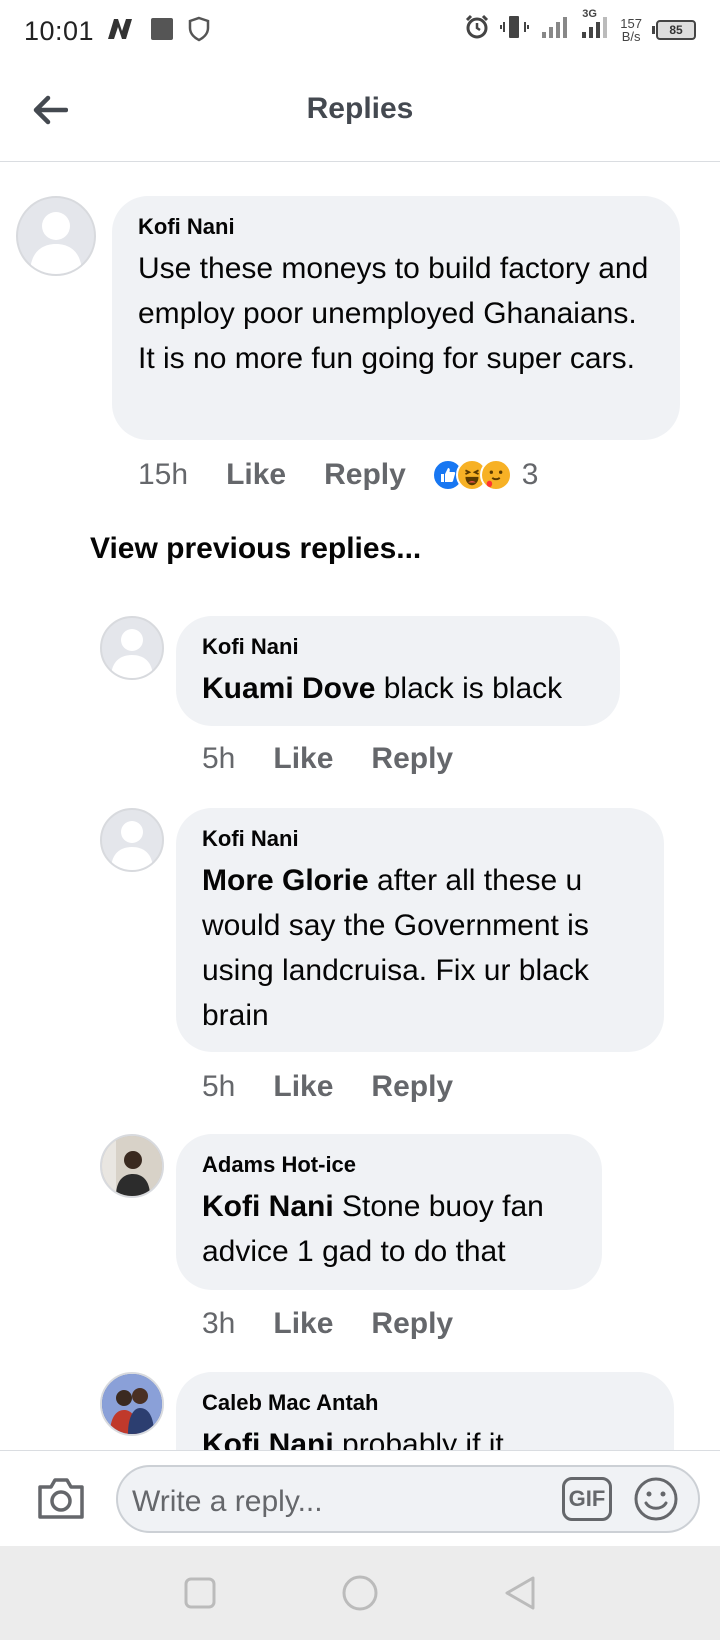 This screenshot has height=1640, width=720. Describe the element at coordinates (59, 30) in the screenshot. I see `status-time: 10:01` at that location.